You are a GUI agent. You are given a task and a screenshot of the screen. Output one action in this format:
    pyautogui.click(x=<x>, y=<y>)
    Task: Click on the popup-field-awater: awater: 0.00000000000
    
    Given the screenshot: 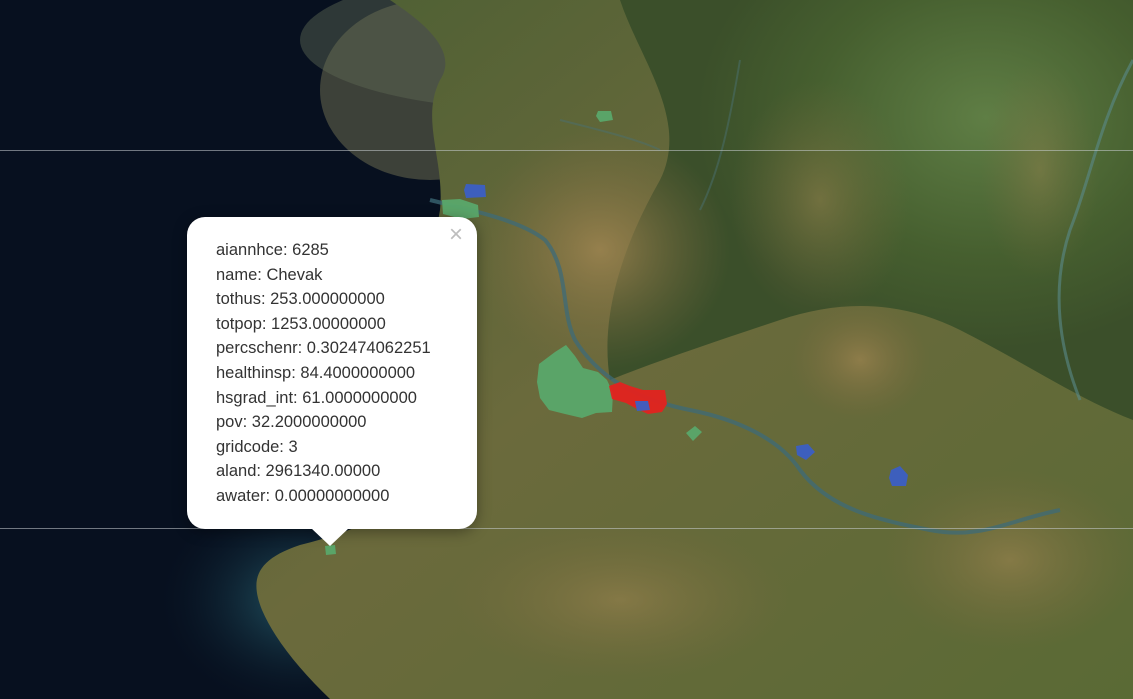 What is the action you would take?
    pyautogui.click(x=303, y=495)
    